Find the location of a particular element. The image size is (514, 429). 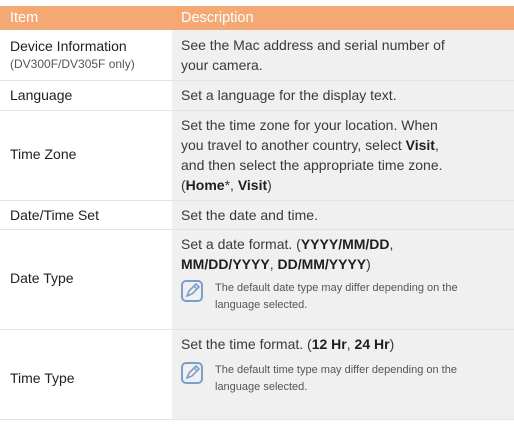

table-row: Date/Time Set Set the date and time. is located at coordinates (257, 215).